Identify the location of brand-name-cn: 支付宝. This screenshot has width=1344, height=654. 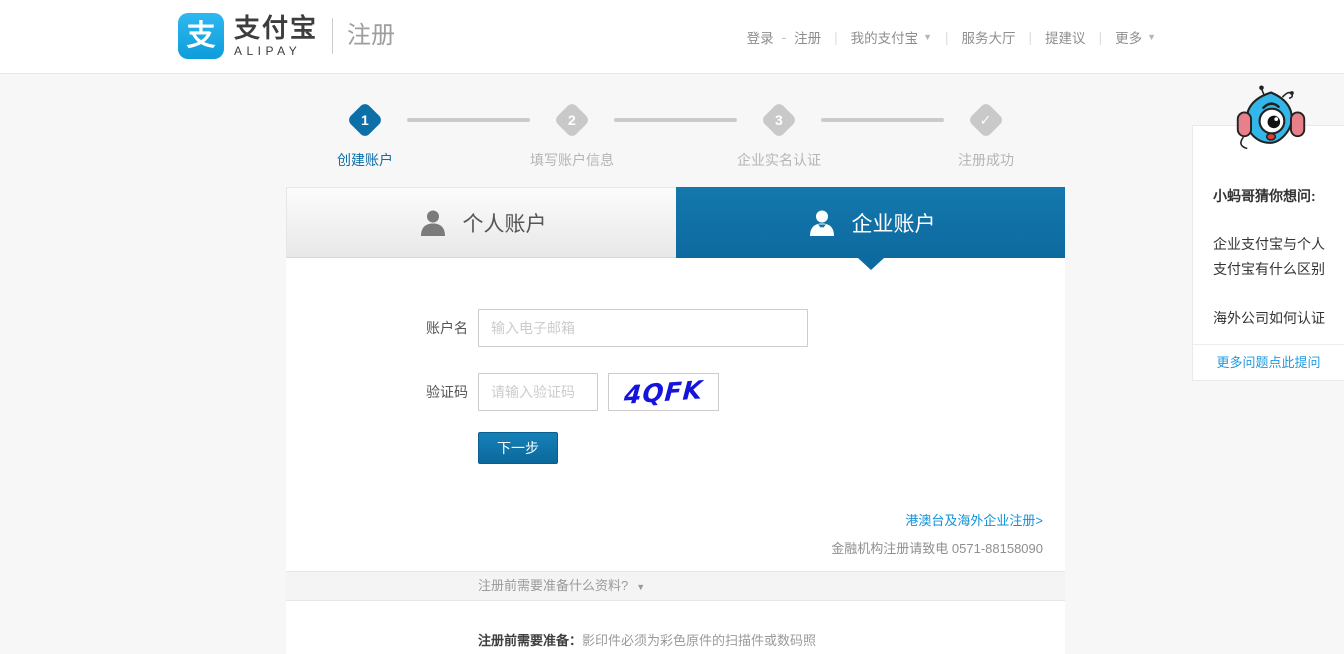
(276, 28).